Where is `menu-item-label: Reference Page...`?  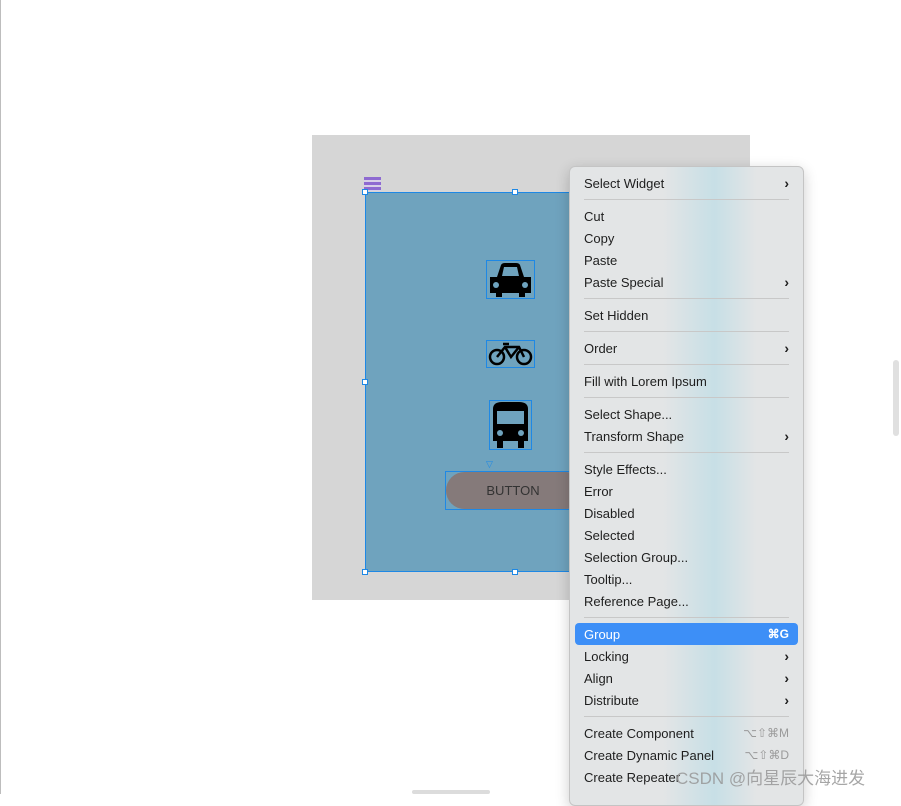 menu-item-label: Reference Page... is located at coordinates (636, 601).